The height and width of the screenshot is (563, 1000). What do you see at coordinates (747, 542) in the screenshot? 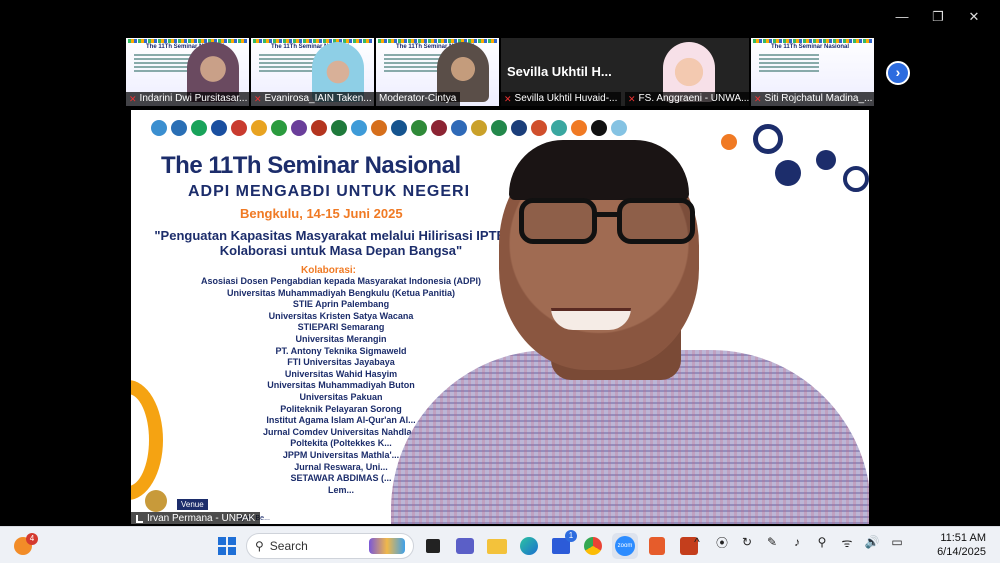
I see `sync-icon: ↻` at bounding box center [747, 542].